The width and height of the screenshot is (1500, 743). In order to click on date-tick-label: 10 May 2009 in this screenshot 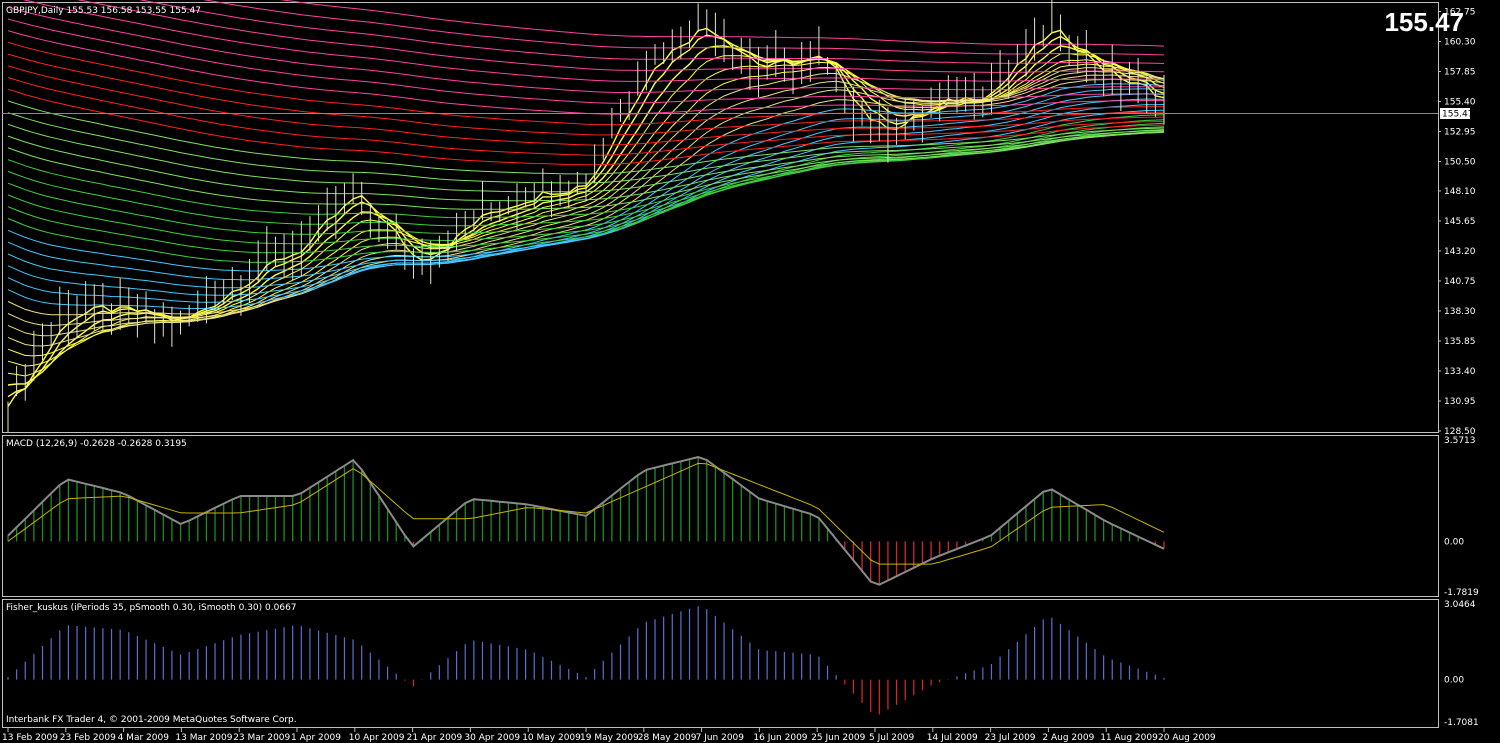, I will do `click(551, 738)`.